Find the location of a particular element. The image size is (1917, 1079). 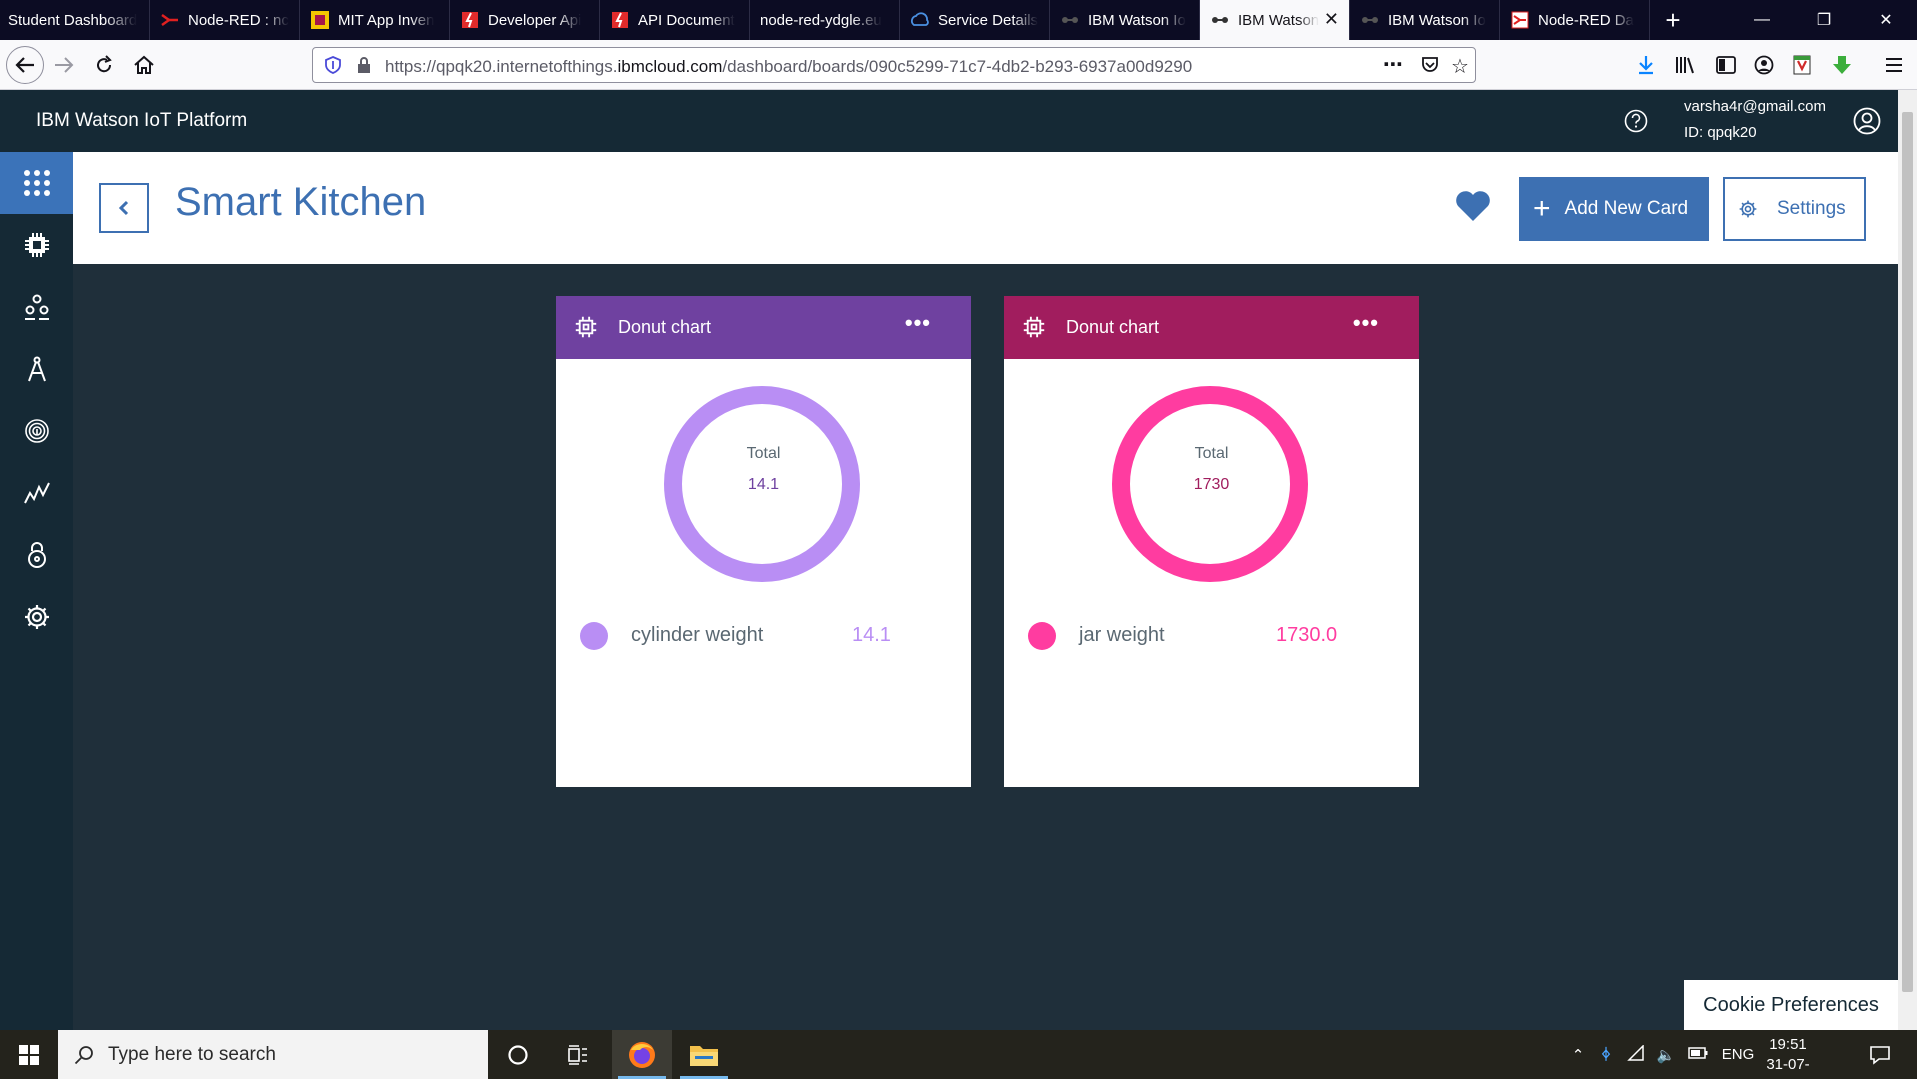

taskbar-clock: 19:51 31-07-2020 is located at coordinates (1788, 1057).